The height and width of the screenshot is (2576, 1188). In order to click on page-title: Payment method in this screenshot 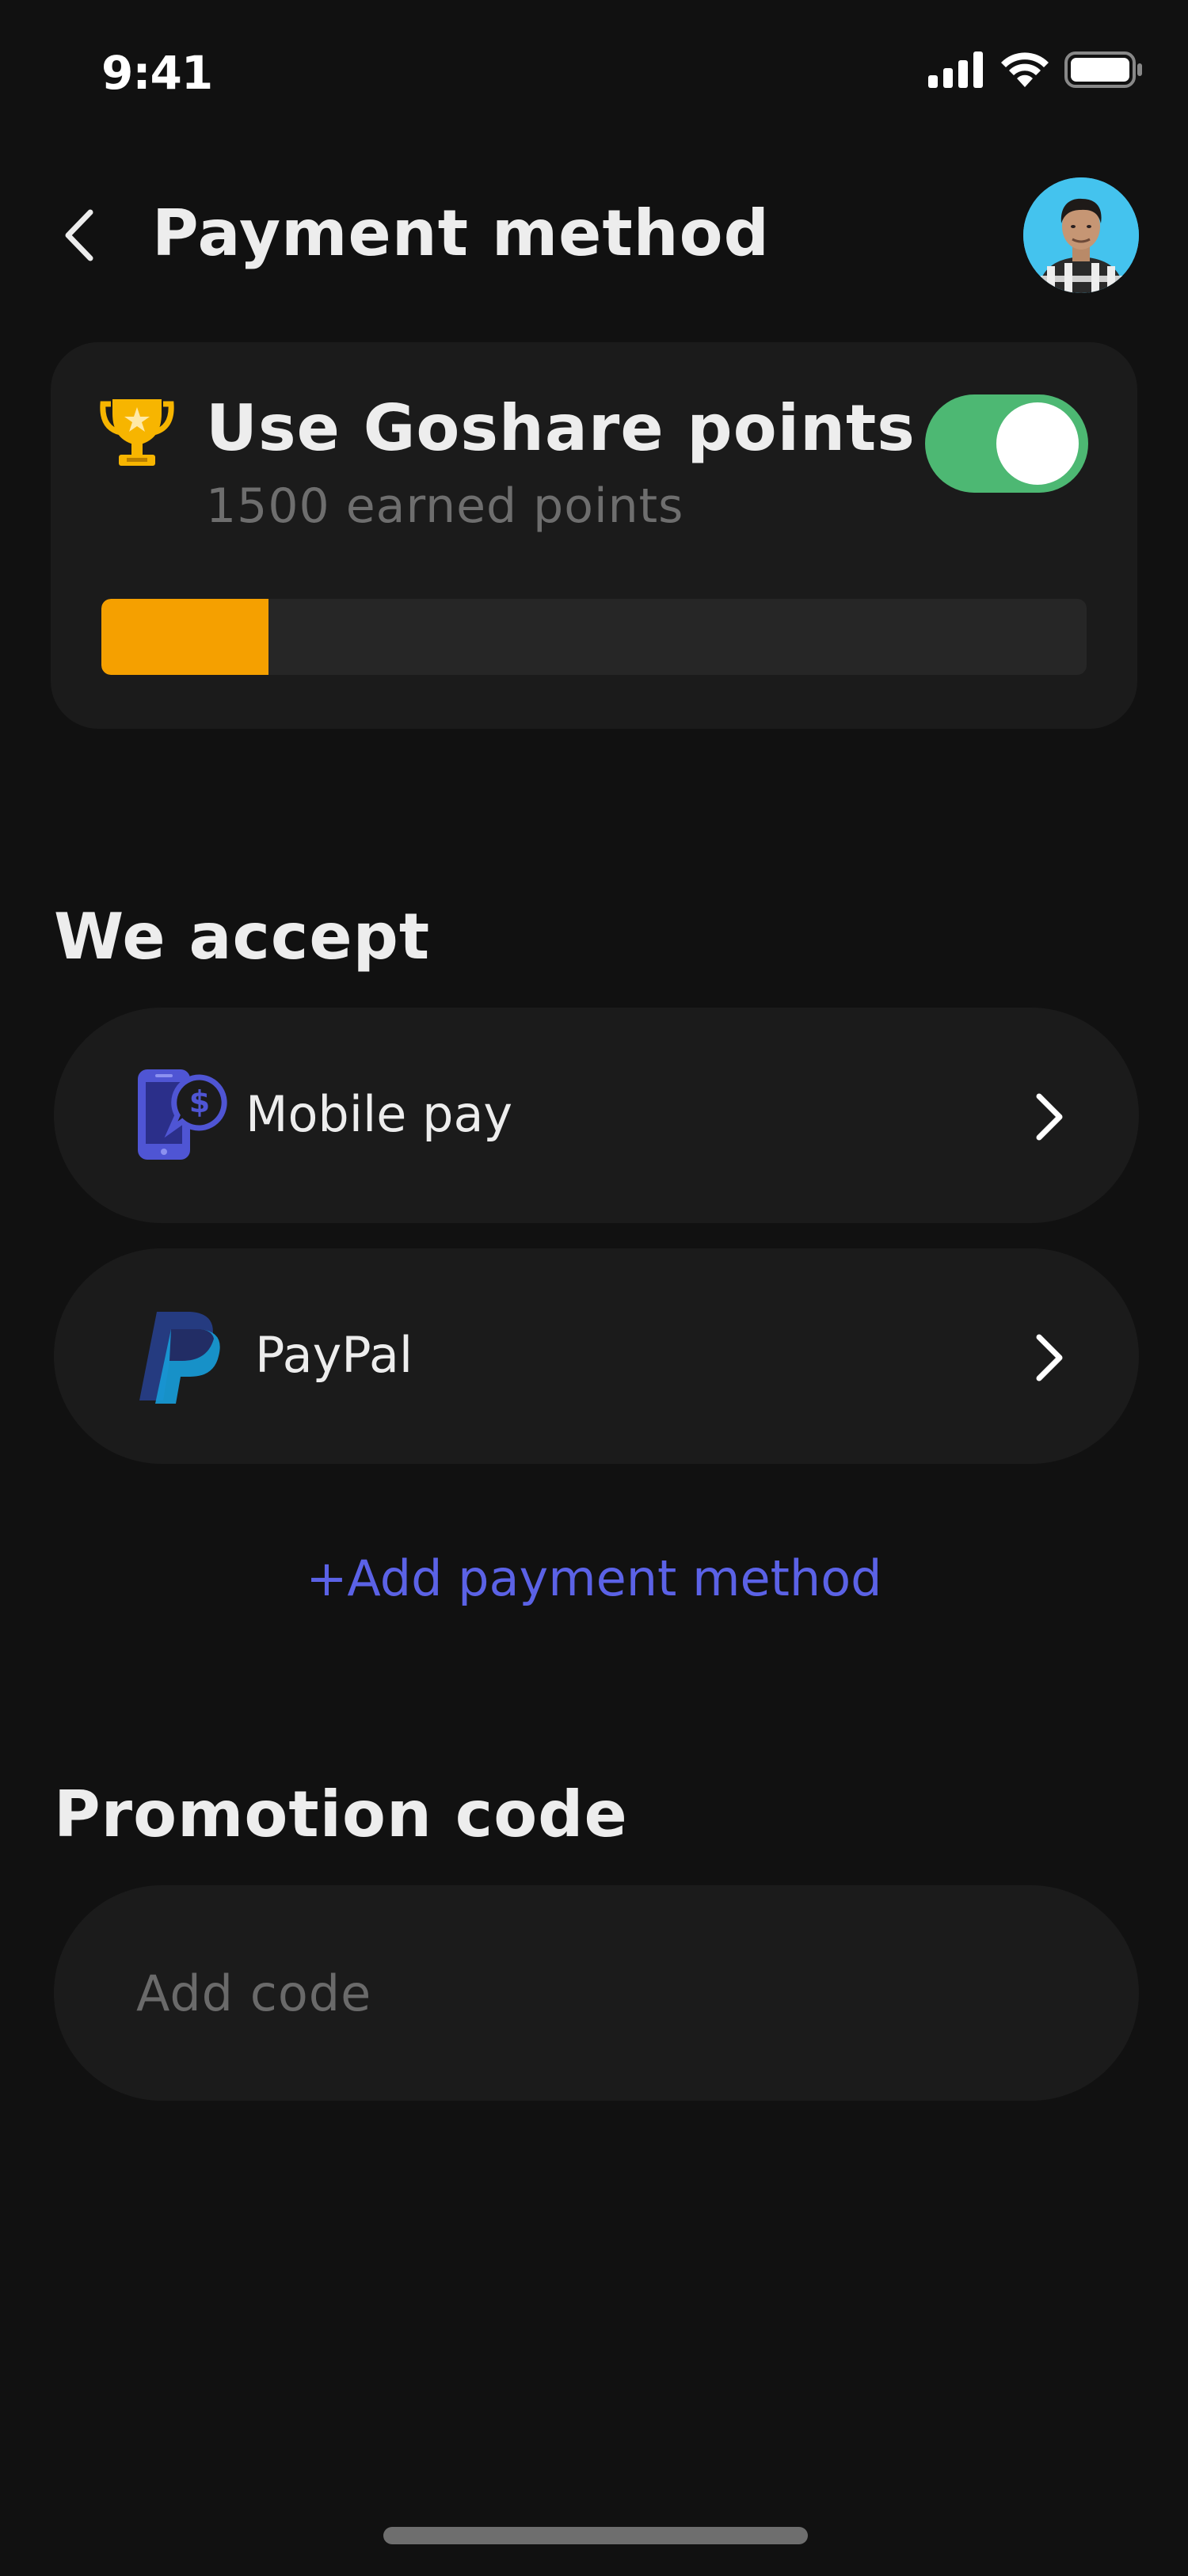, I will do `click(461, 233)`.